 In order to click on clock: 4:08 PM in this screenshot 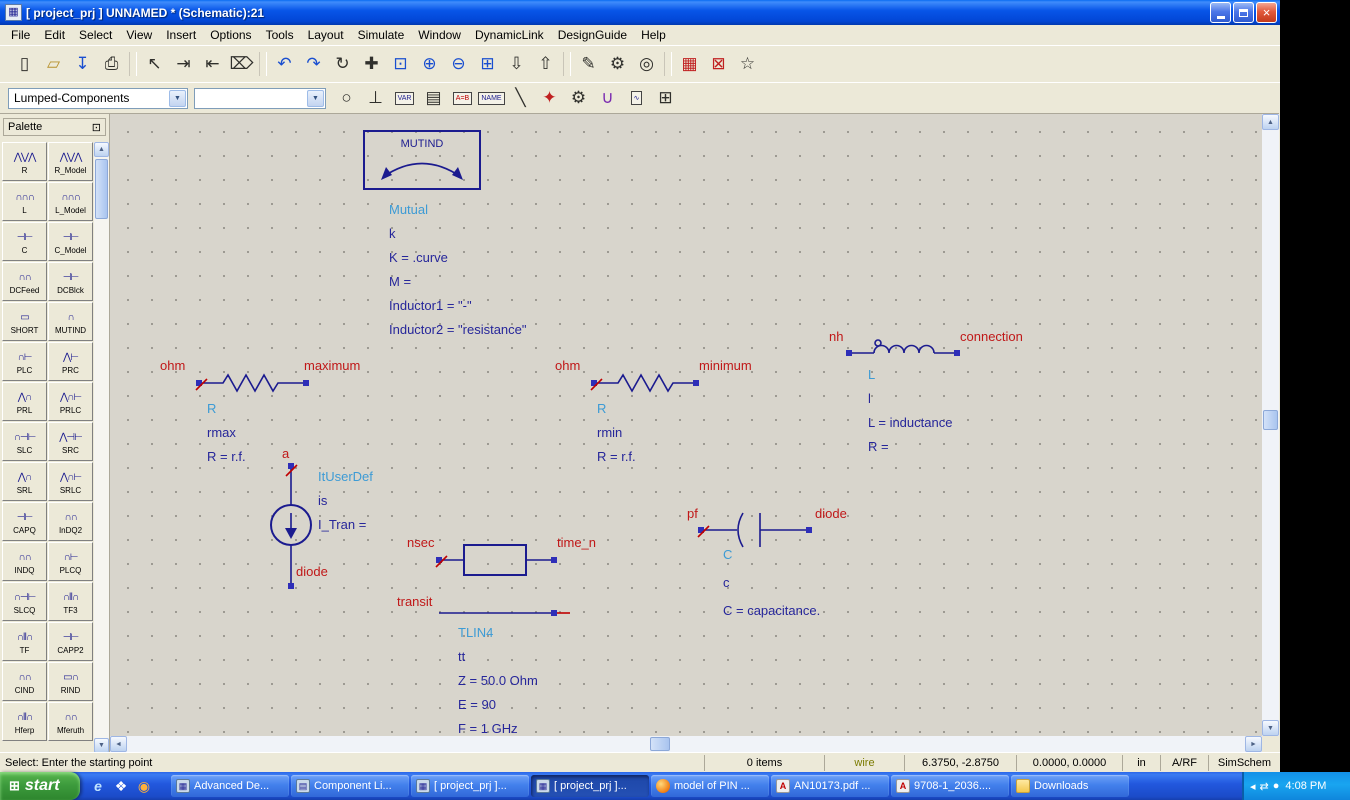, I will do `click(1305, 786)`.